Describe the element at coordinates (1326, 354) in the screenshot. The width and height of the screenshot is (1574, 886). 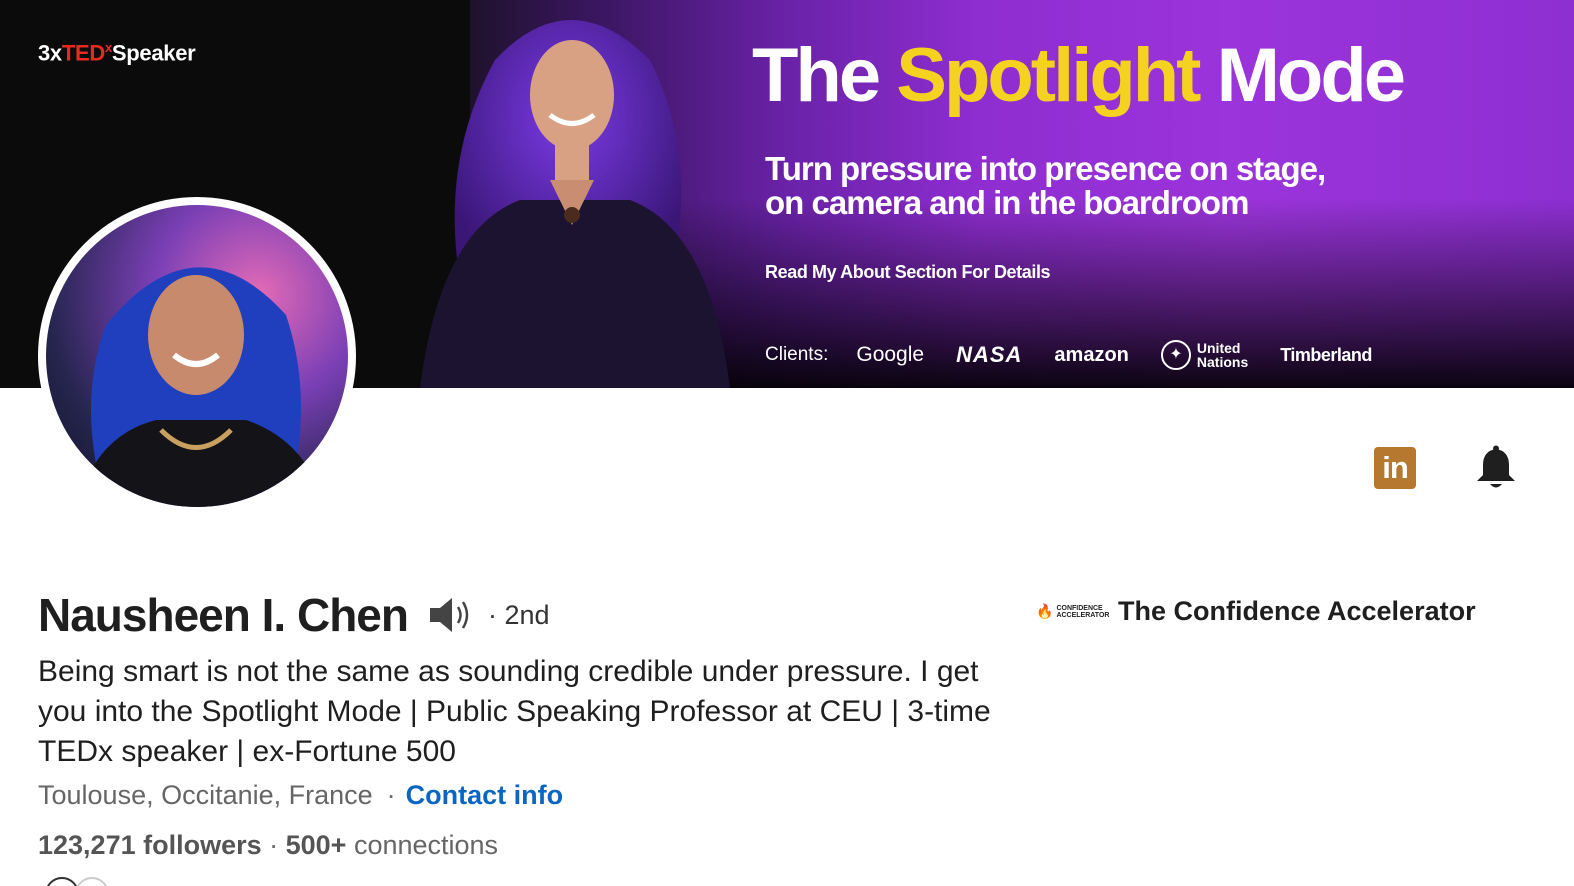
I see `timberland-logo: Timberland` at that location.